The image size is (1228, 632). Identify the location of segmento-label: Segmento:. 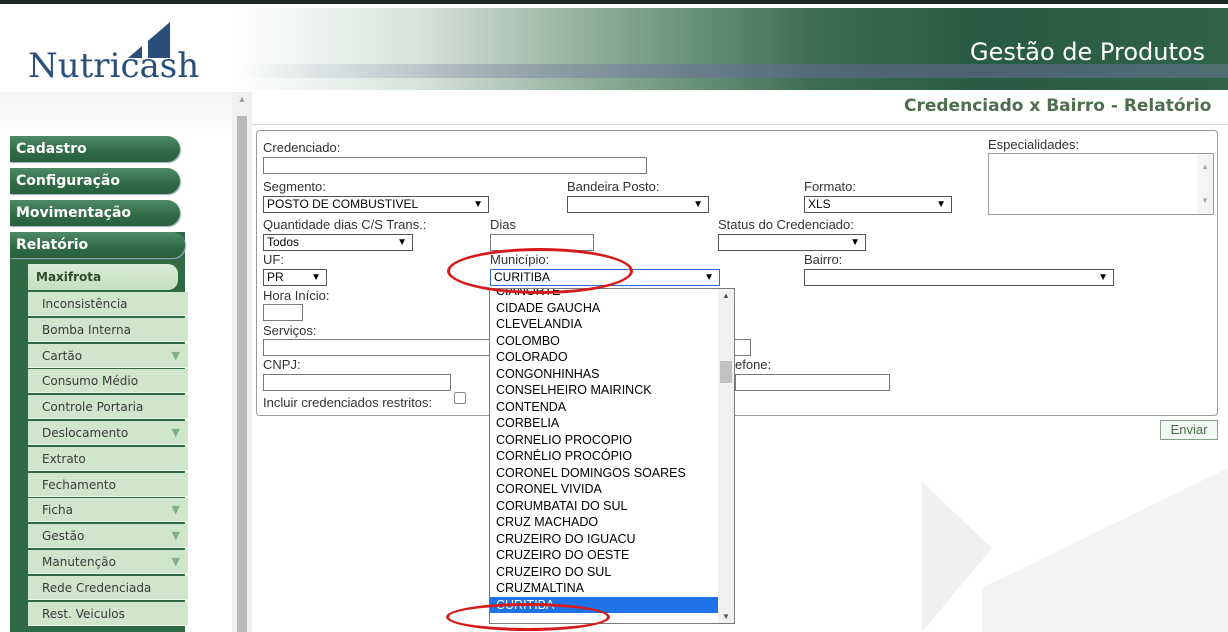
(294, 186).